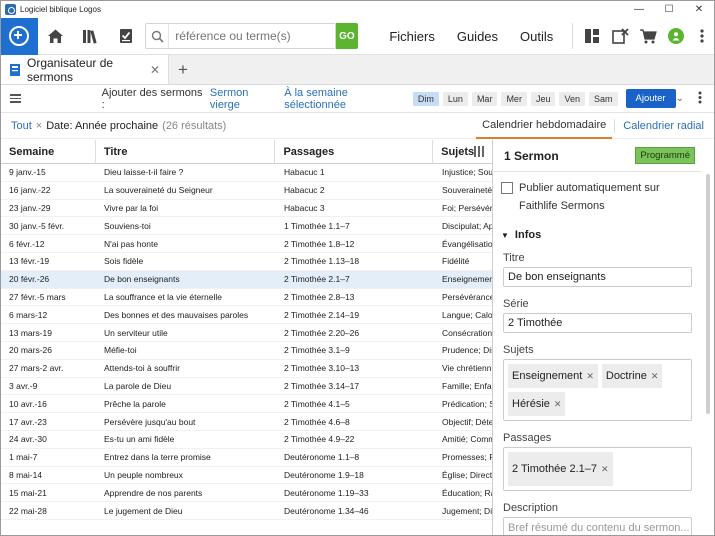  Describe the element at coordinates (102, 126) in the screenshot. I see `filter-chip: Date: Année prochaine` at that location.